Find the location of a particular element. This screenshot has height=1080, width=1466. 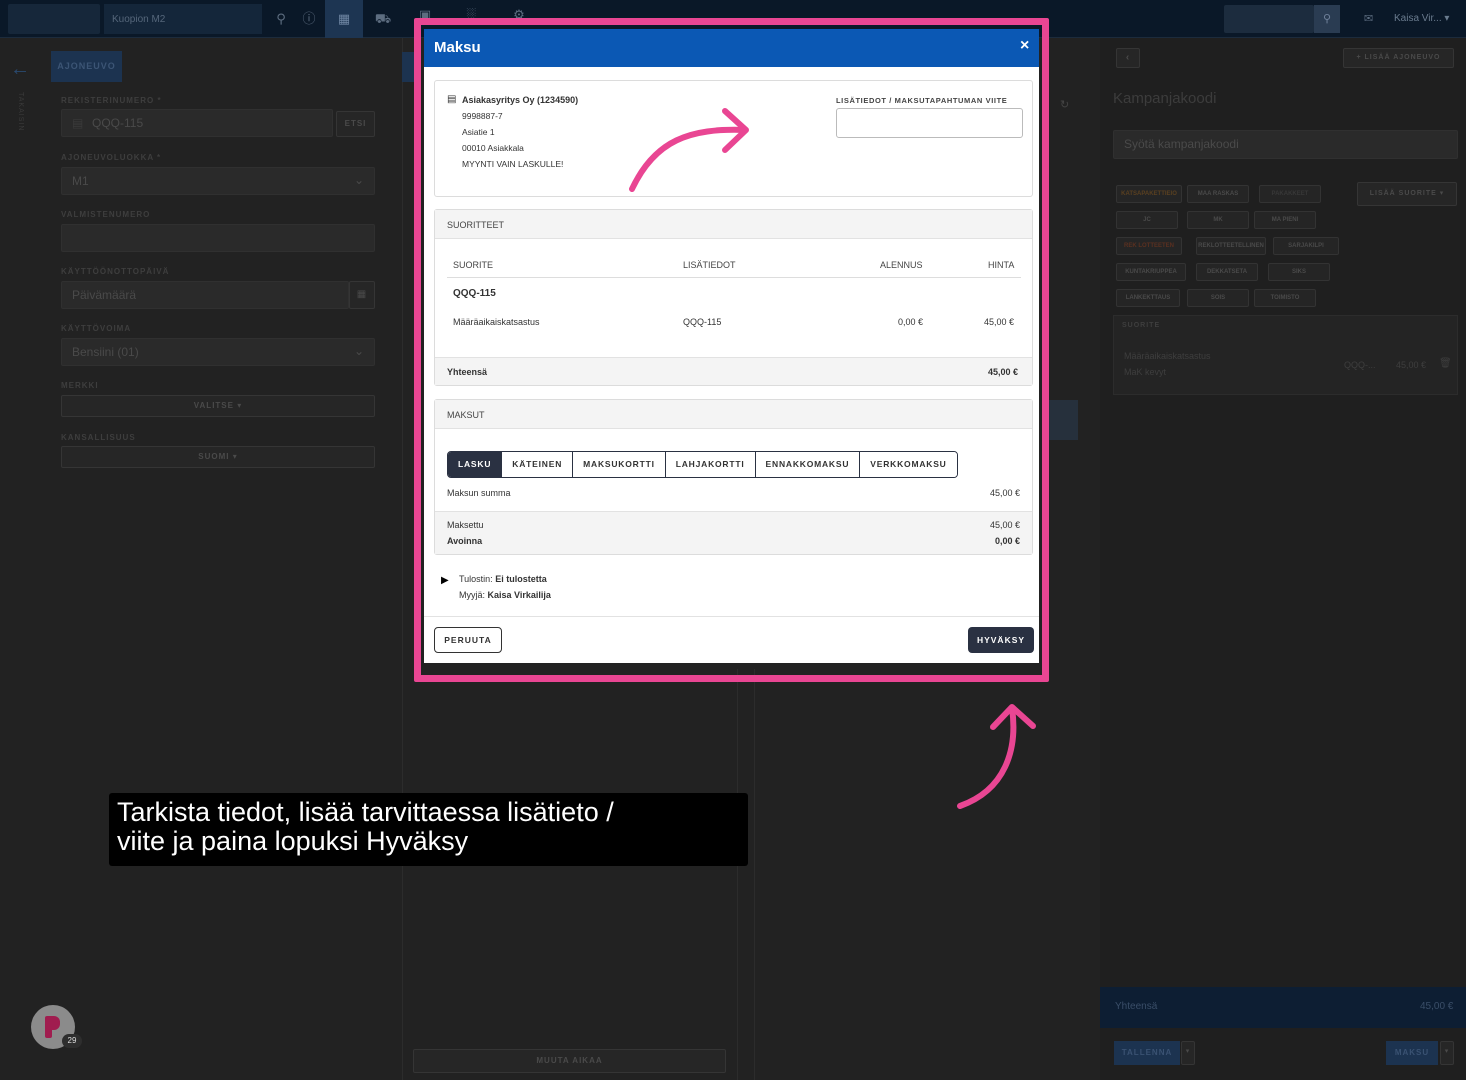

notification-badge: 29 is located at coordinates (72, 1041).